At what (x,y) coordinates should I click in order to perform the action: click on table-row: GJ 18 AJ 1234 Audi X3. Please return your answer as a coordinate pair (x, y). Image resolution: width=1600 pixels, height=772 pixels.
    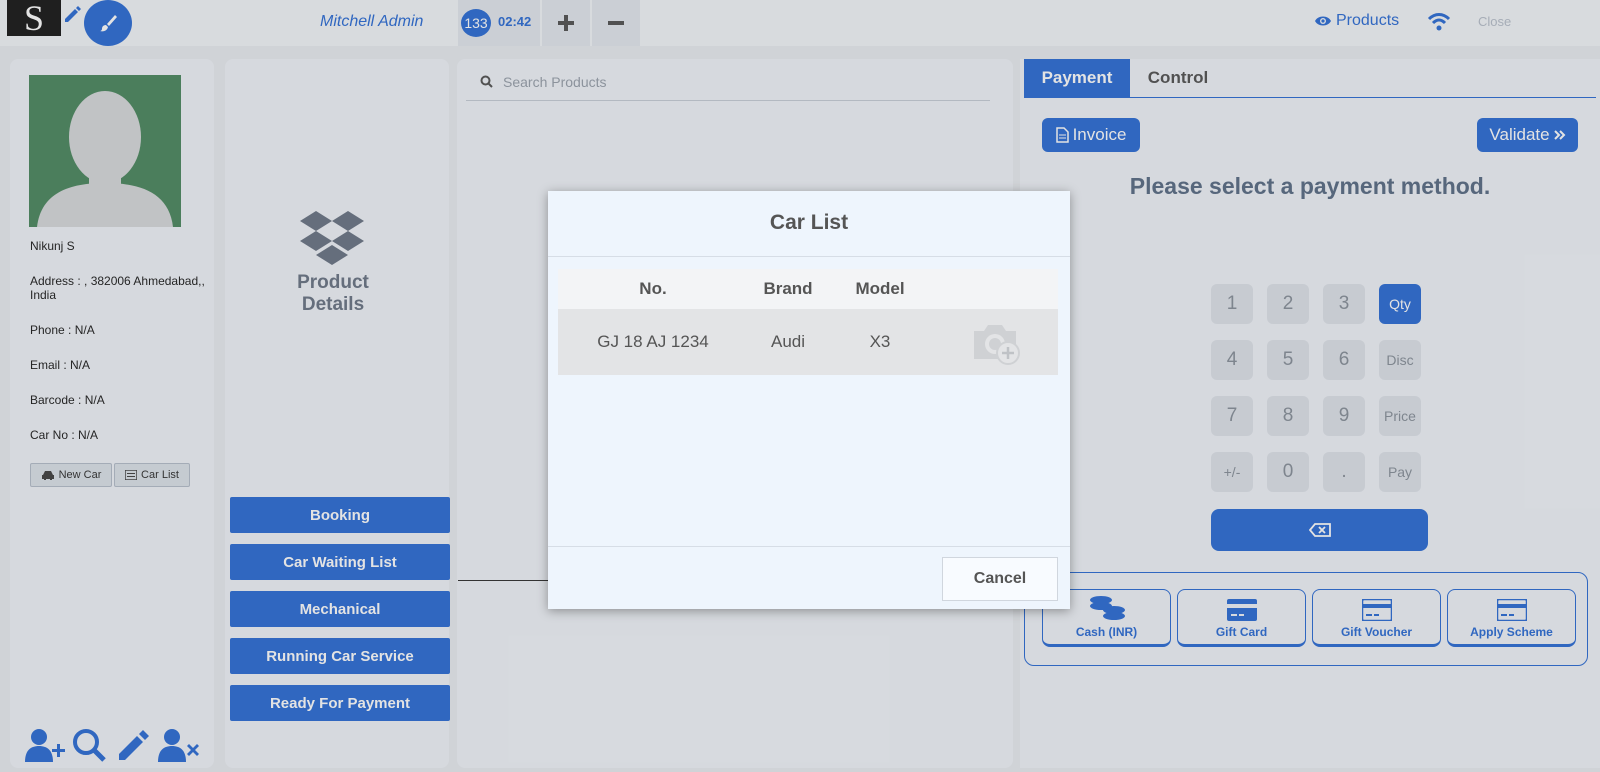
    Looking at the image, I should click on (808, 342).